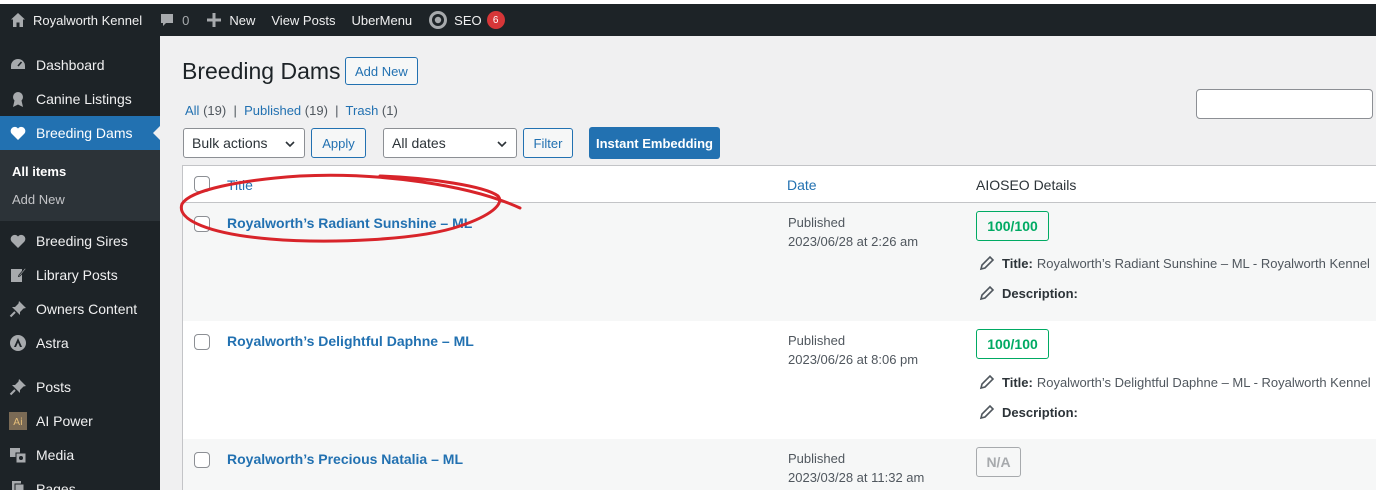  I want to click on site-name: Royalworth Kennel, so click(88, 20).